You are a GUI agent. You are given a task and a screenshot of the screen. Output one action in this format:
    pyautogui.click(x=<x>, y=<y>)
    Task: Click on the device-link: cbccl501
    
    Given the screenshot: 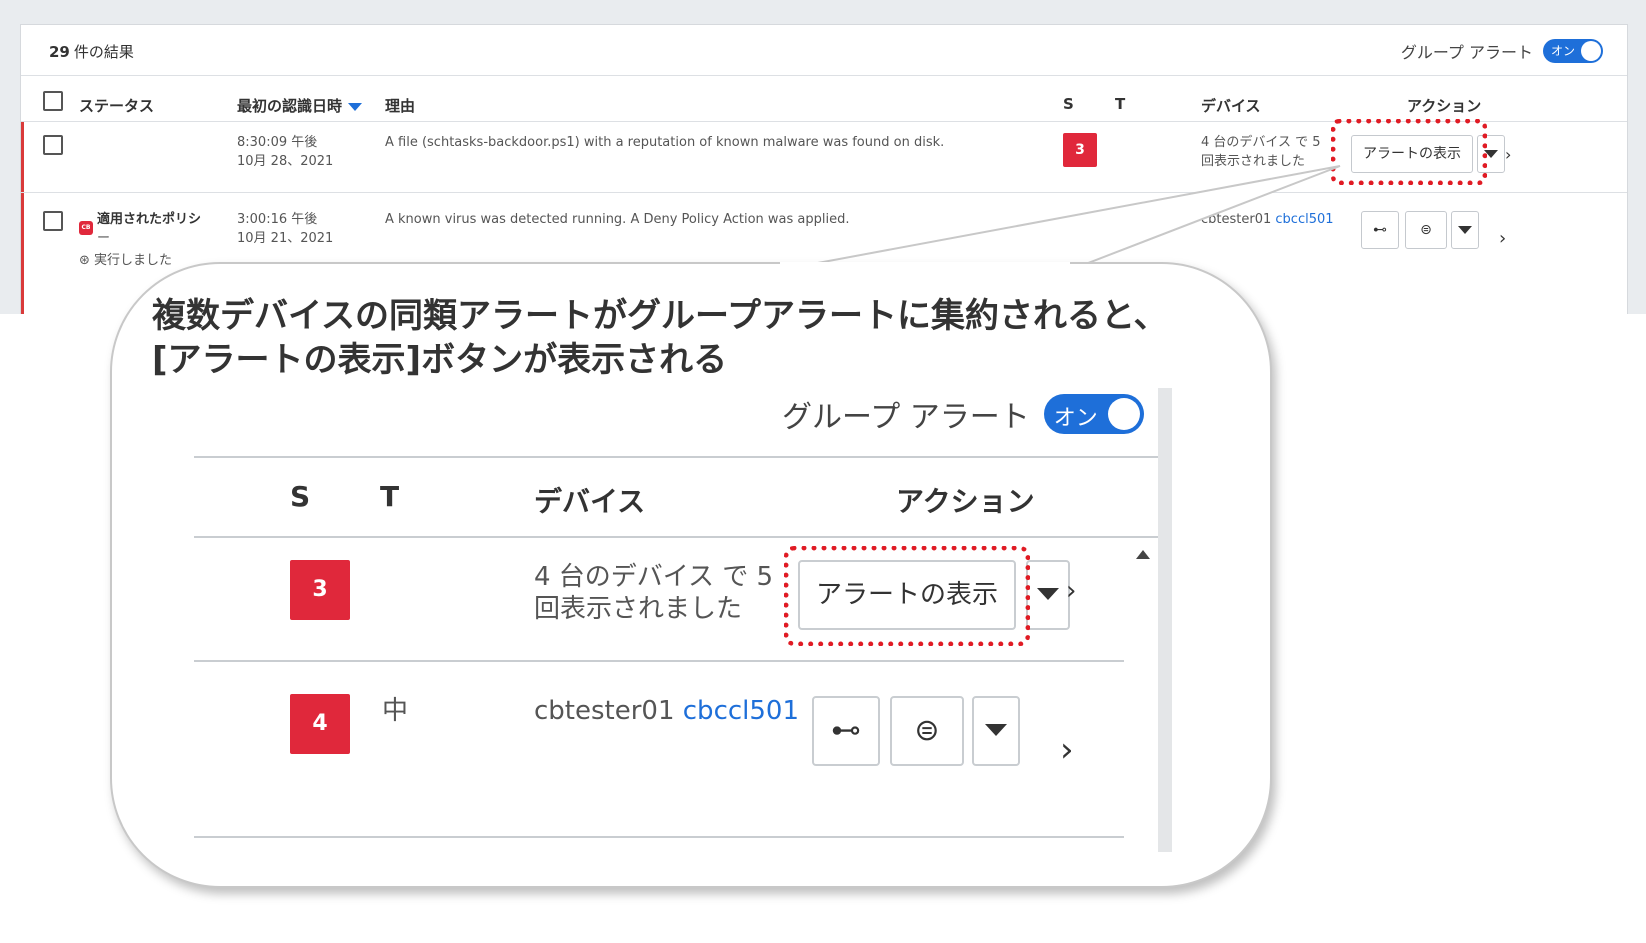 What is the action you would take?
    pyautogui.click(x=741, y=711)
    